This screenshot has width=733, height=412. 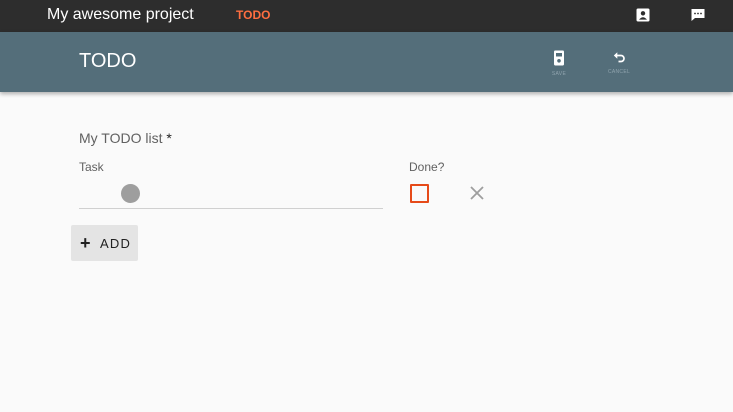 I want to click on chat-icon, so click(x=698, y=15).